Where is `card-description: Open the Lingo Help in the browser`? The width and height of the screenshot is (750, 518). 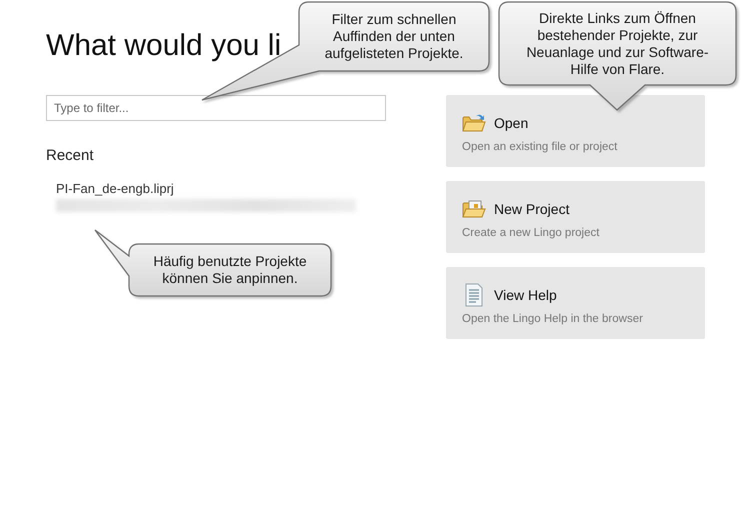 card-description: Open the Lingo Help in the browser is located at coordinates (553, 319).